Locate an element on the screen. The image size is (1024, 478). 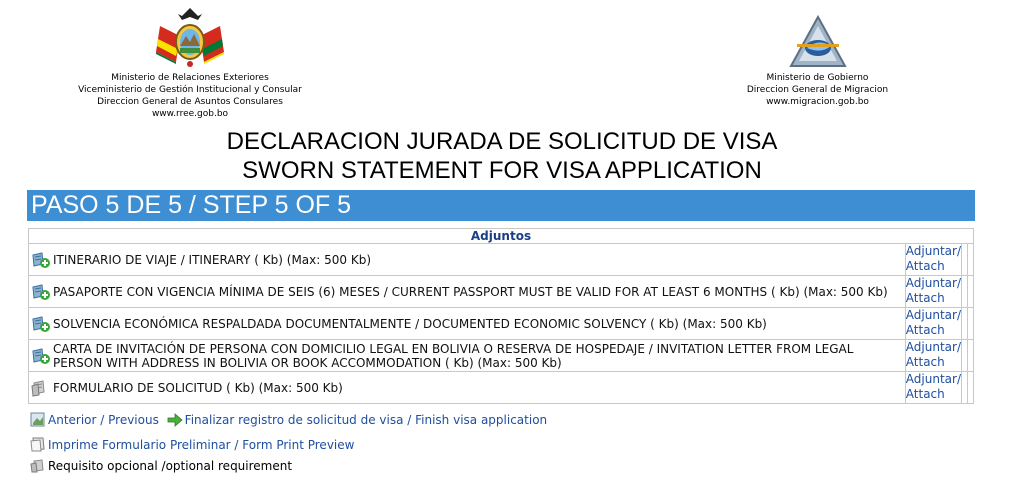
attach-link-solvency: Adjuntar/Attach is located at coordinates (933, 322).